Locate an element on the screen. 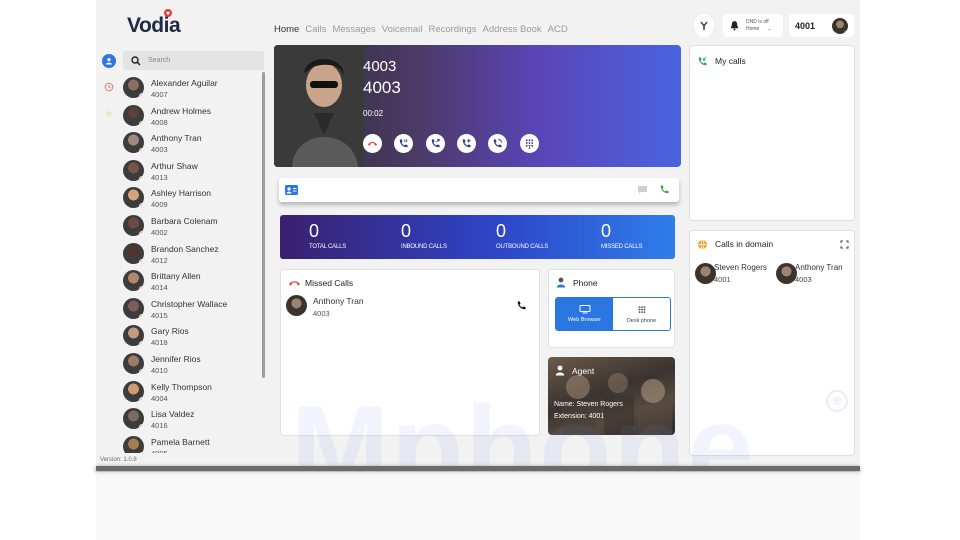 Image resolution: width=960 pixels, height=540 pixels. call-icon is located at coordinates (664, 189).